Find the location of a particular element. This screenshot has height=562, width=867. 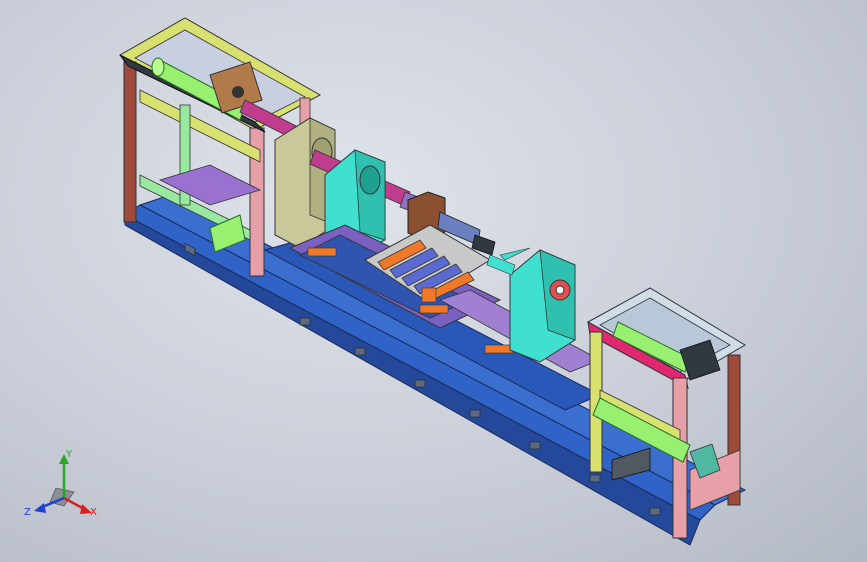

z-axis-label: Z is located at coordinates (27, 512).